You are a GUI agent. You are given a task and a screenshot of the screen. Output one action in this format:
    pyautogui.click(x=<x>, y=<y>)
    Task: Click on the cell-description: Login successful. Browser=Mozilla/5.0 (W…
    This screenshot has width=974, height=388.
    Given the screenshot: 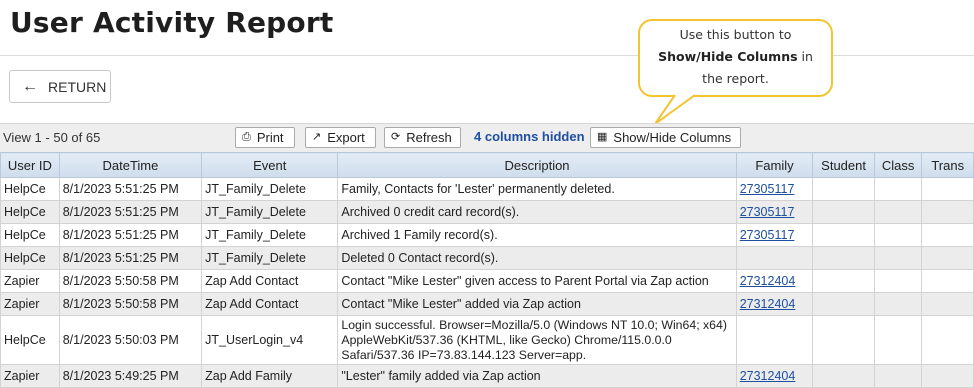 What is the action you would take?
    pyautogui.click(x=537, y=340)
    